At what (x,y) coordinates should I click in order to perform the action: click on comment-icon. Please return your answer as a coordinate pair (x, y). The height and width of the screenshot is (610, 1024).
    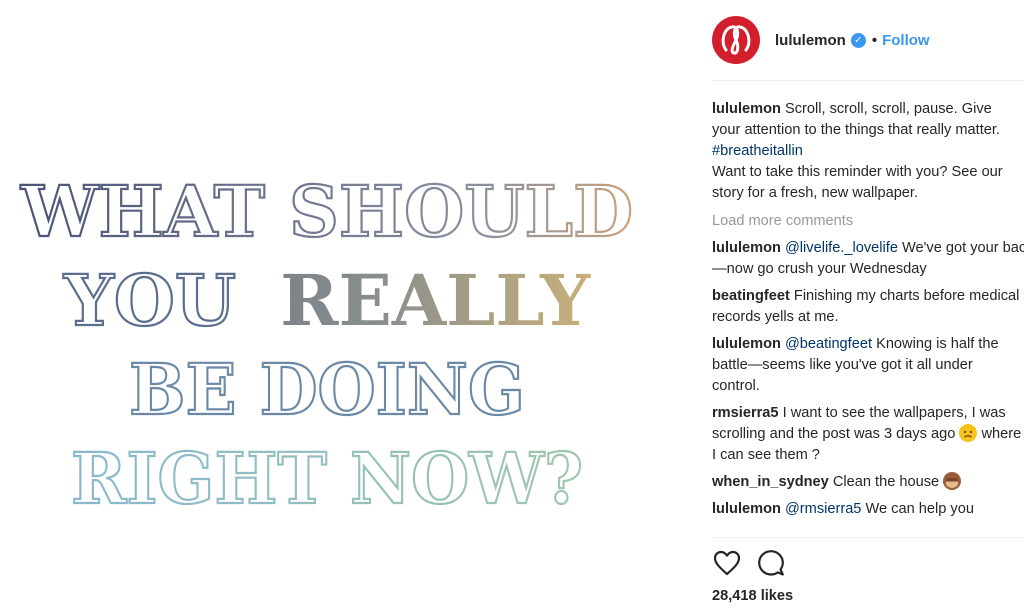
    Looking at the image, I should click on (771, 563).